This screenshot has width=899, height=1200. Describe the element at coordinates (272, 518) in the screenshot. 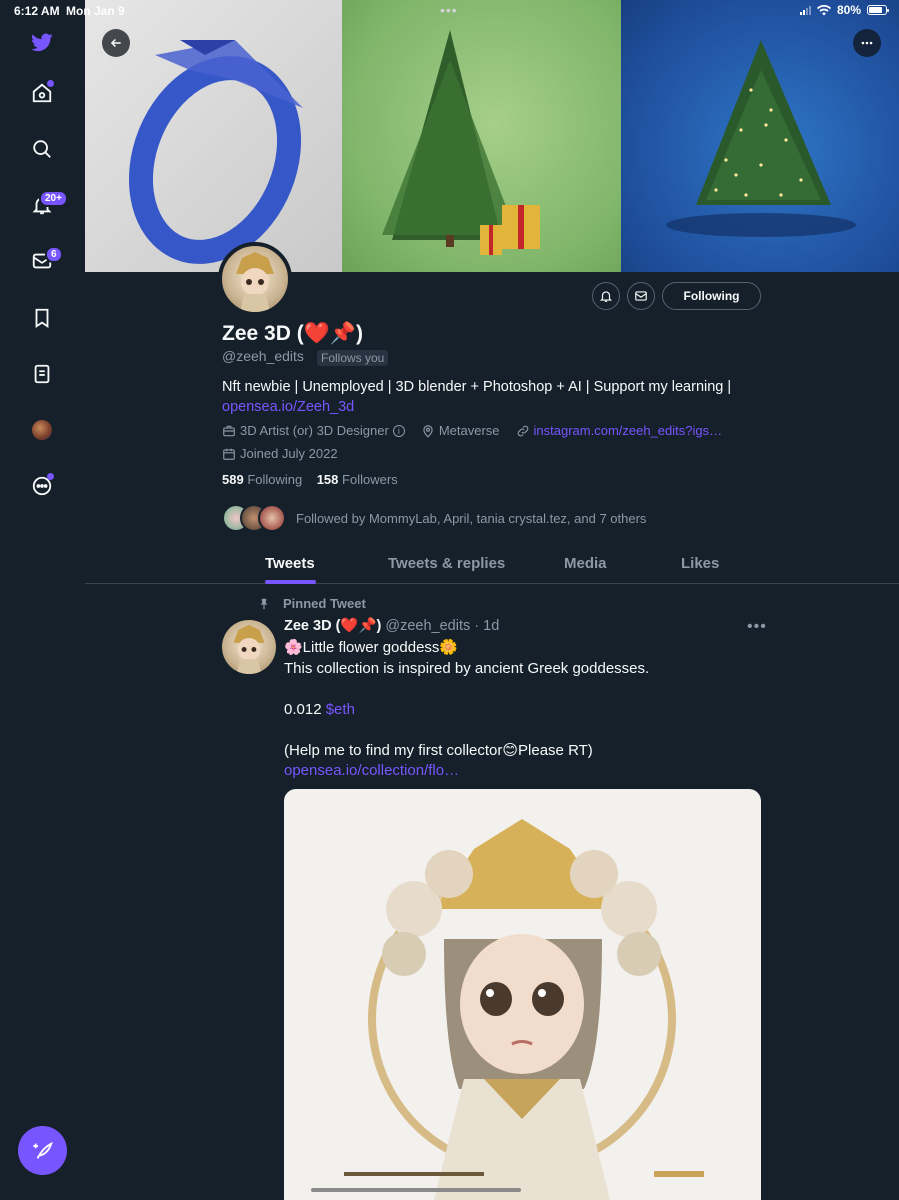

I see `follower-avatar` at that location.